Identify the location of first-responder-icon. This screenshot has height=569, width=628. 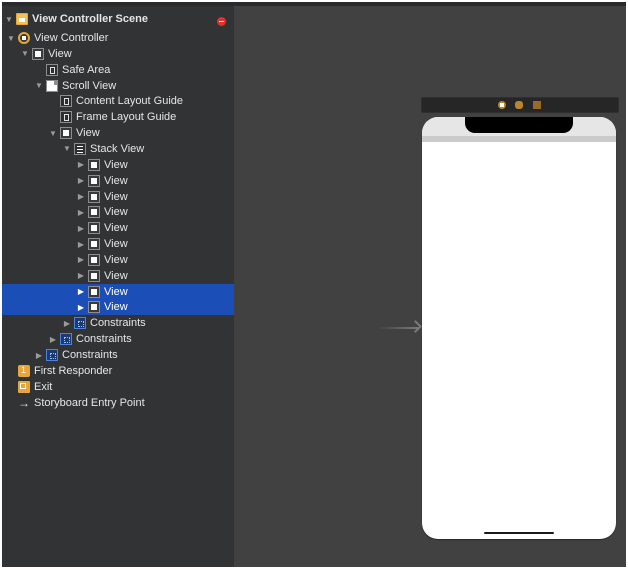
(24, 370).